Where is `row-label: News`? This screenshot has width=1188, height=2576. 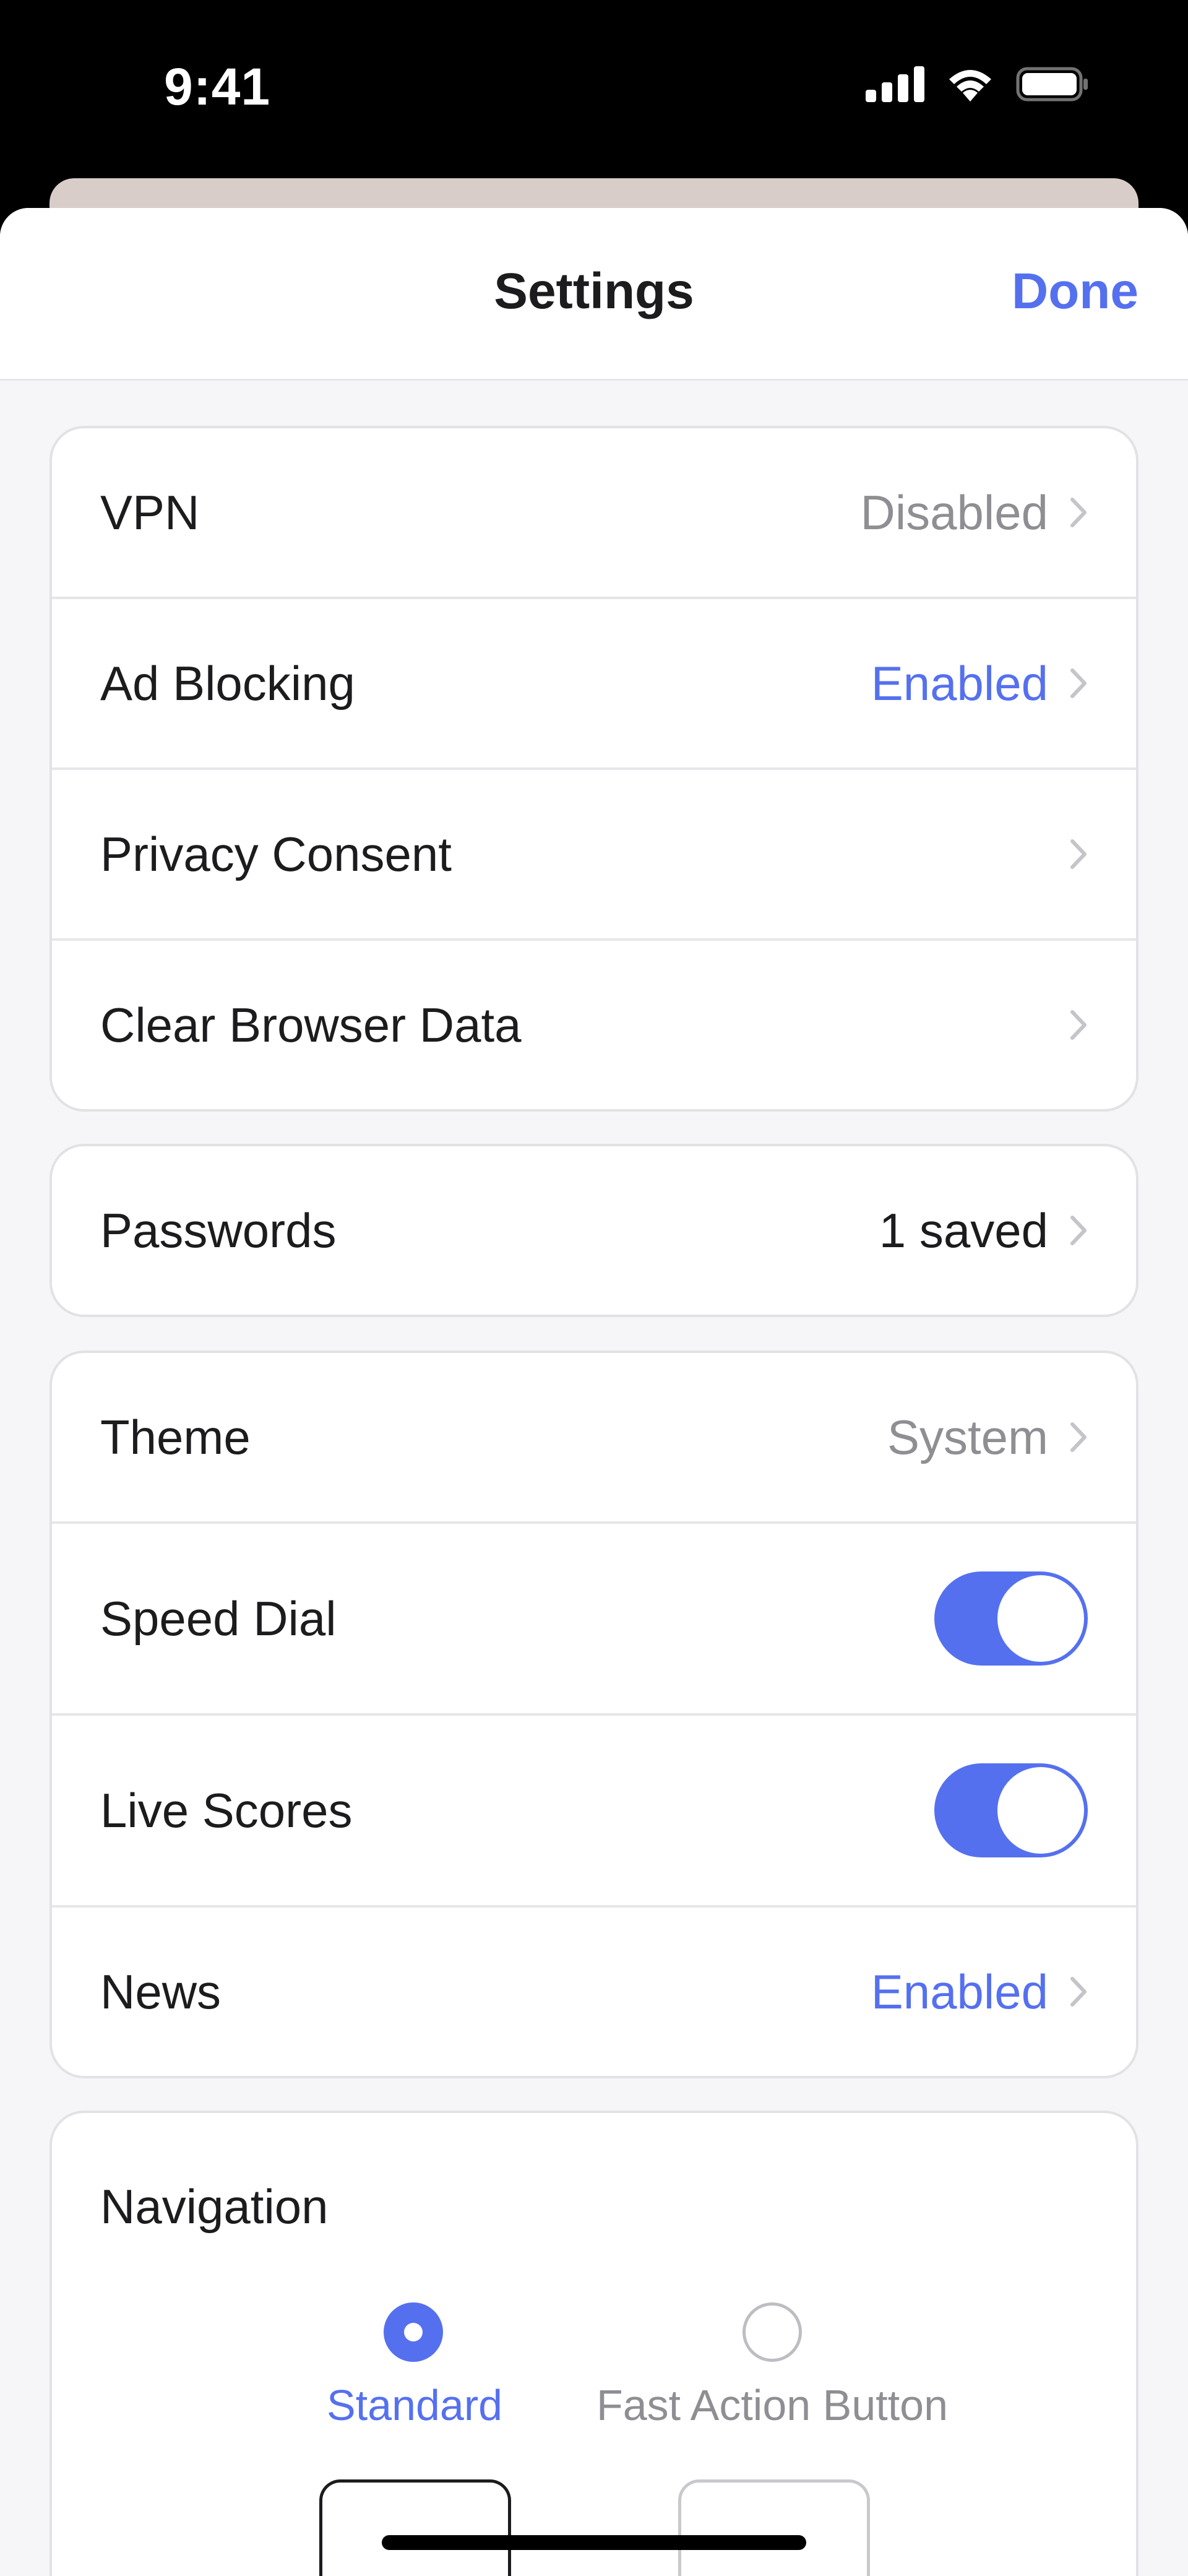
row-label: News is located at coordinates (161, 1991).